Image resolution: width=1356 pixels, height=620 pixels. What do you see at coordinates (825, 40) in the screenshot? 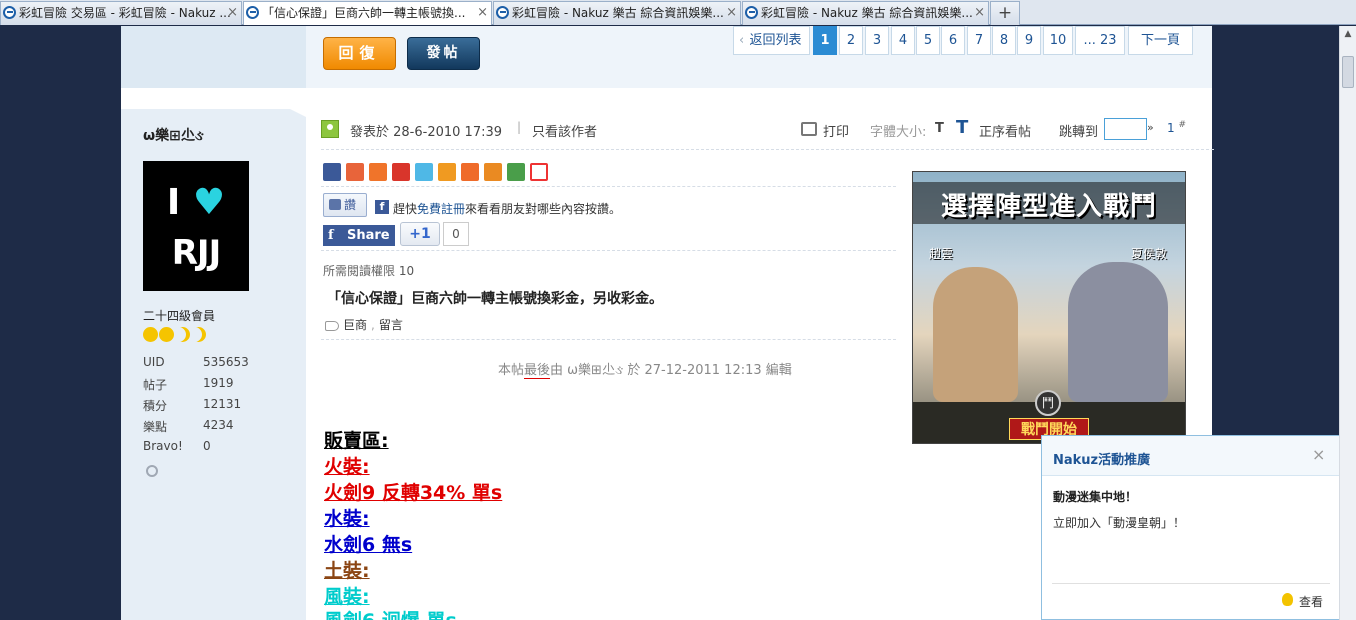
I see `page-link-current: 1` at bounding box center [825, 40].